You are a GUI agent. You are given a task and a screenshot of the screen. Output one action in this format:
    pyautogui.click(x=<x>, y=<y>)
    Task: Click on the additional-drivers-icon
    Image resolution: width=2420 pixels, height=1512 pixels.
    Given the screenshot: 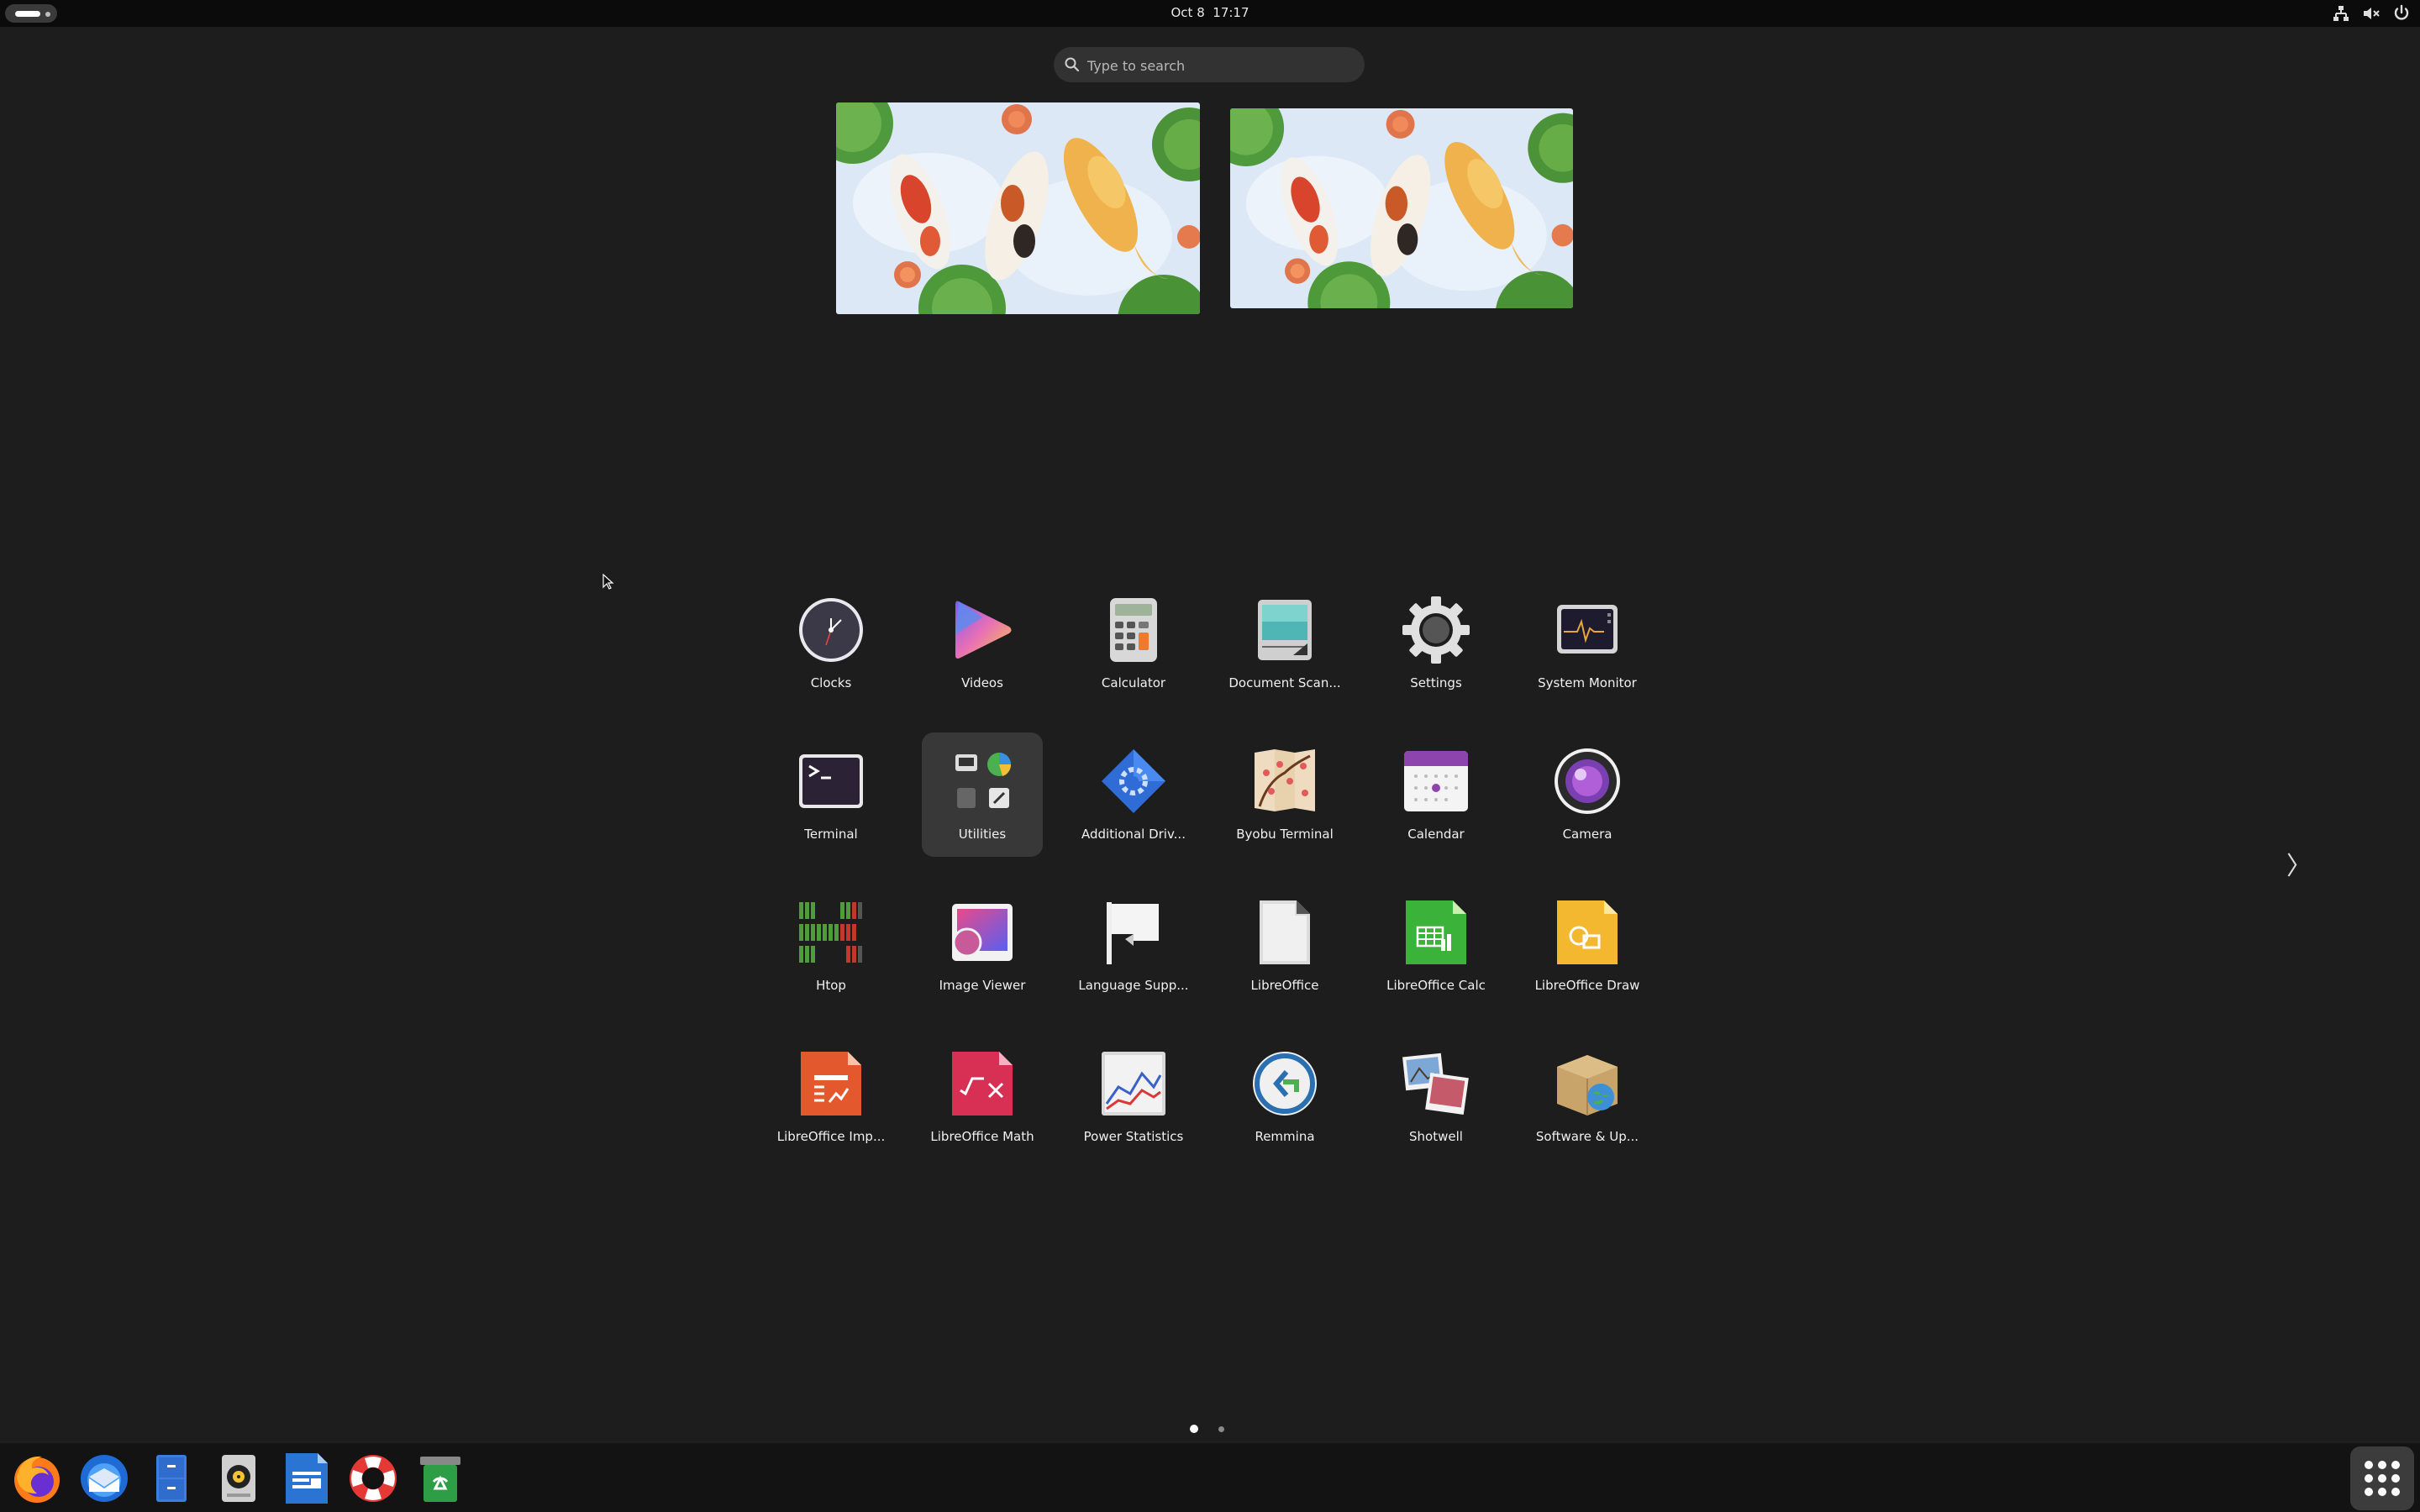 What is the action you would take?
    pyautogui.click(x=1134, y=781)
    